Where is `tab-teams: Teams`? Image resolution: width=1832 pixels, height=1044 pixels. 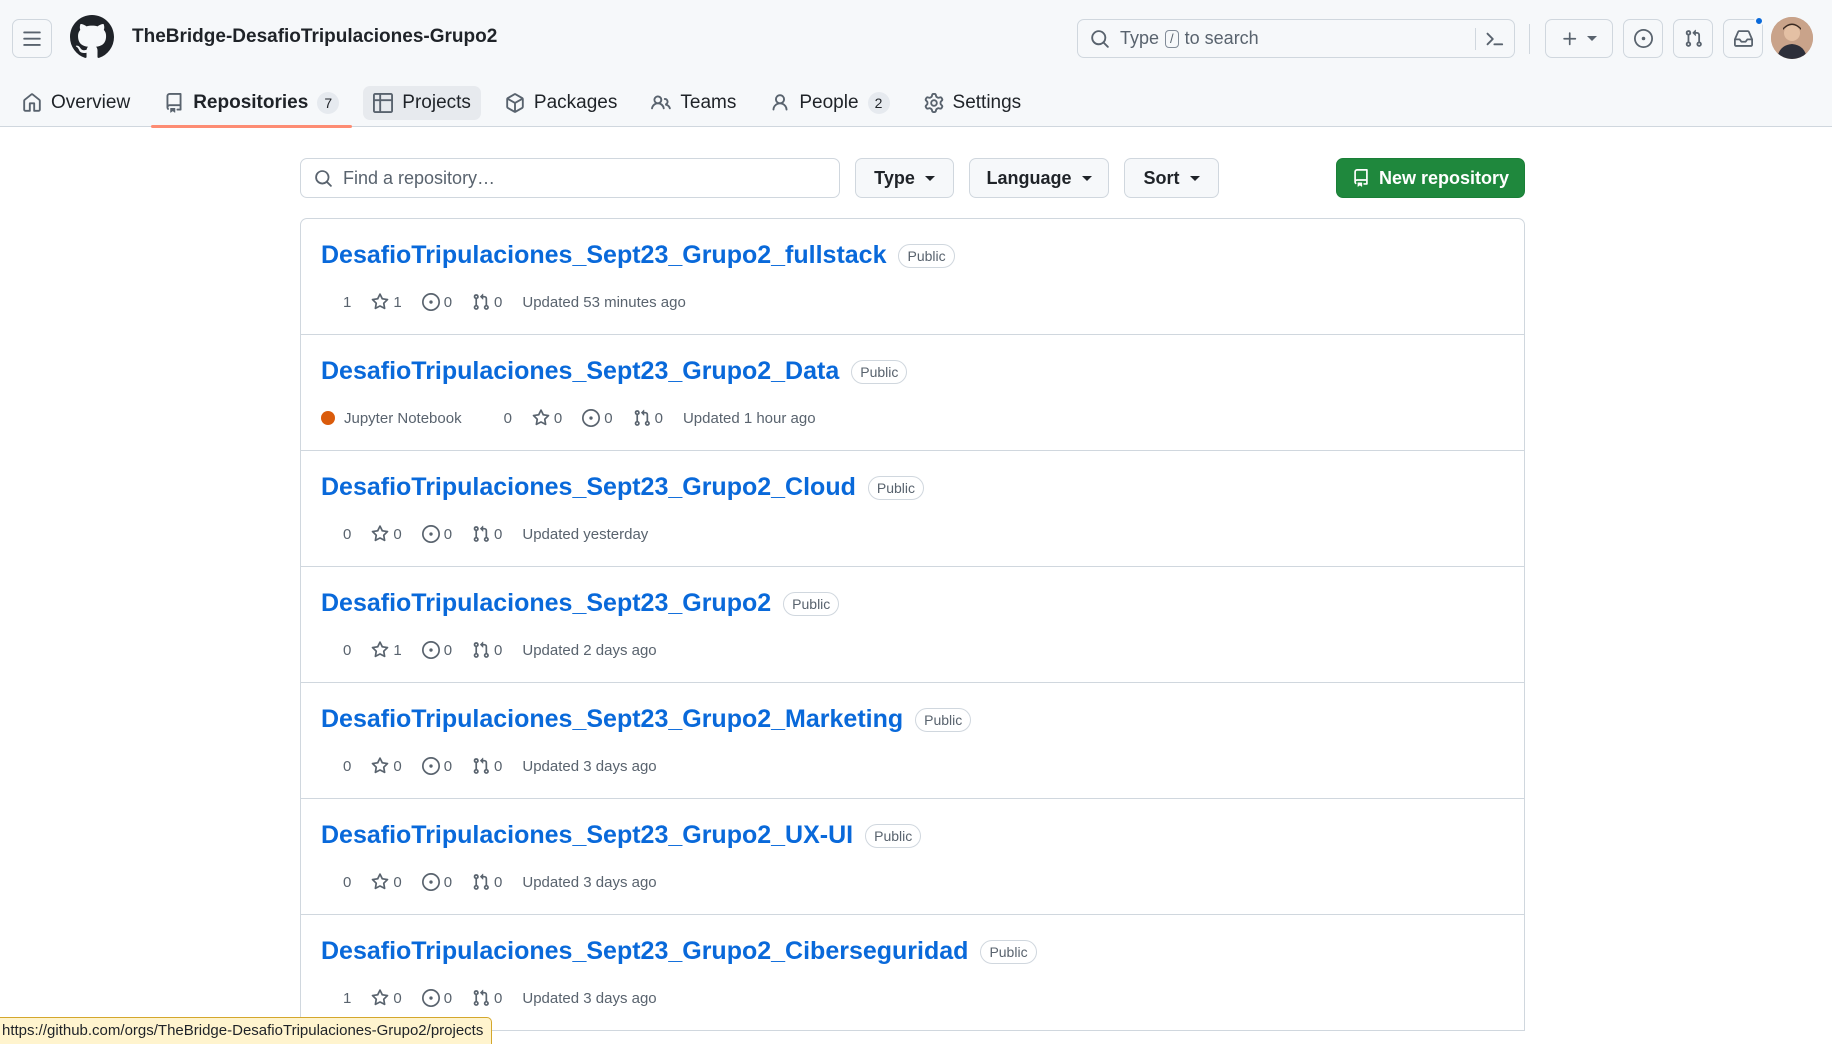
tab-teams: Teams is located at coordinates (693, 103).